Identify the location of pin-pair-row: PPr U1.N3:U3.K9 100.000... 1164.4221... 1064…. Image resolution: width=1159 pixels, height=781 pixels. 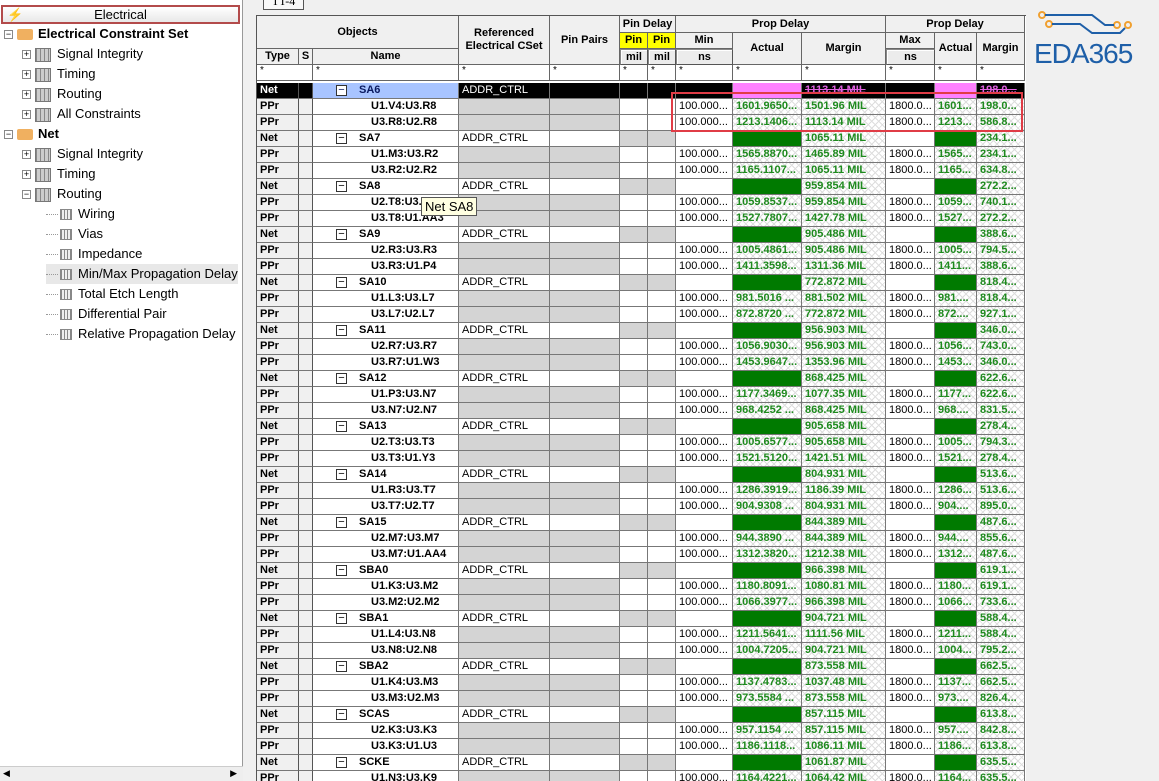
(641, 776).